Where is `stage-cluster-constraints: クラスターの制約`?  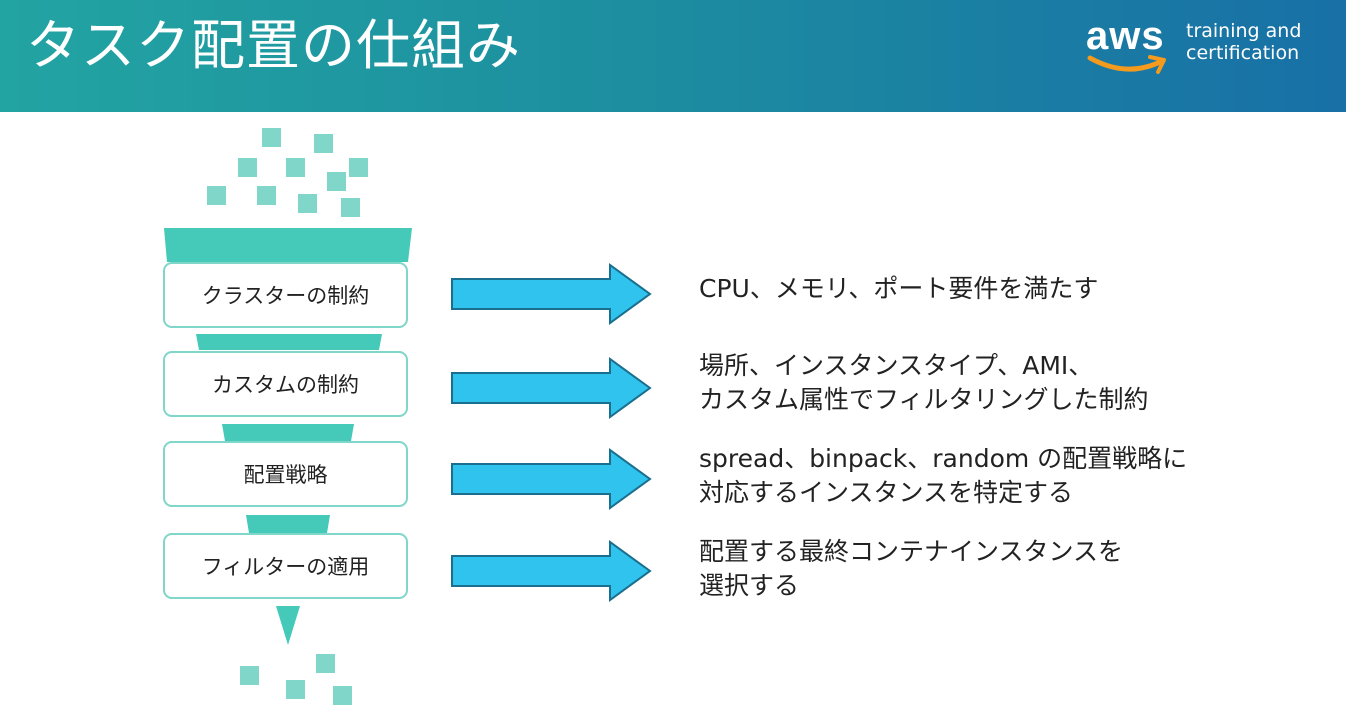 stage-cluster-constraints: クラスターの制約 is located at coordinates (285, 295).